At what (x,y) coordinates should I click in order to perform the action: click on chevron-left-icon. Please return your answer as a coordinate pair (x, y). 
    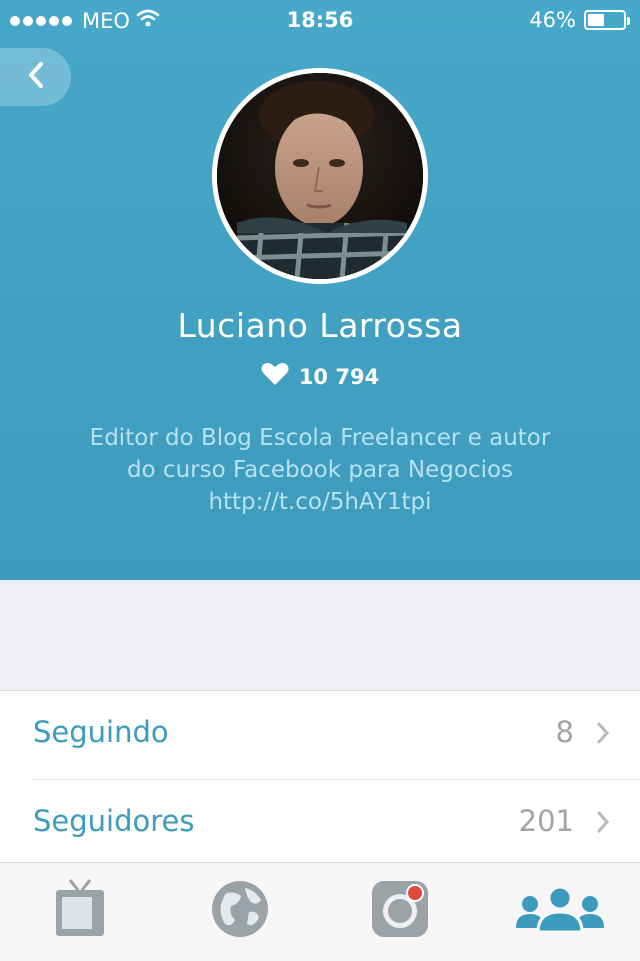
    Looking at the image, I should click on (36, 77).